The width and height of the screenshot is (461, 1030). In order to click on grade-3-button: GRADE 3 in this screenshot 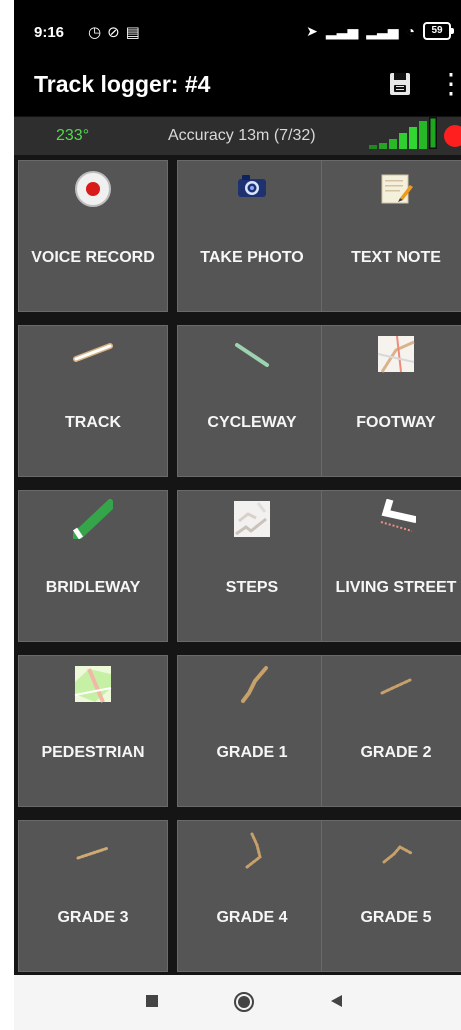, I will do `click(93, 896)`.